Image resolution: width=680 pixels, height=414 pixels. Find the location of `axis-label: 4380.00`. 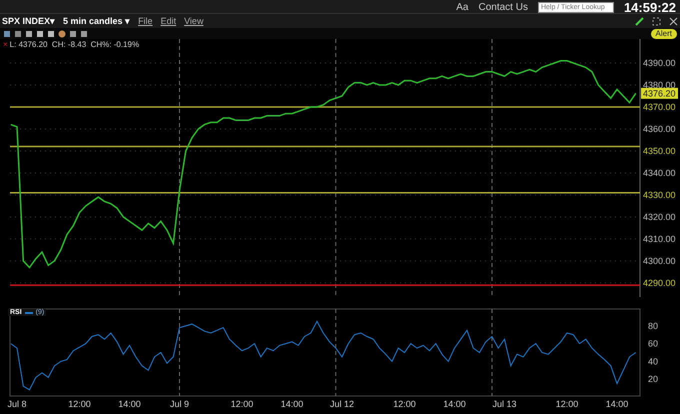

axis-label: 4380.00 is located at coordinates (659, 85).